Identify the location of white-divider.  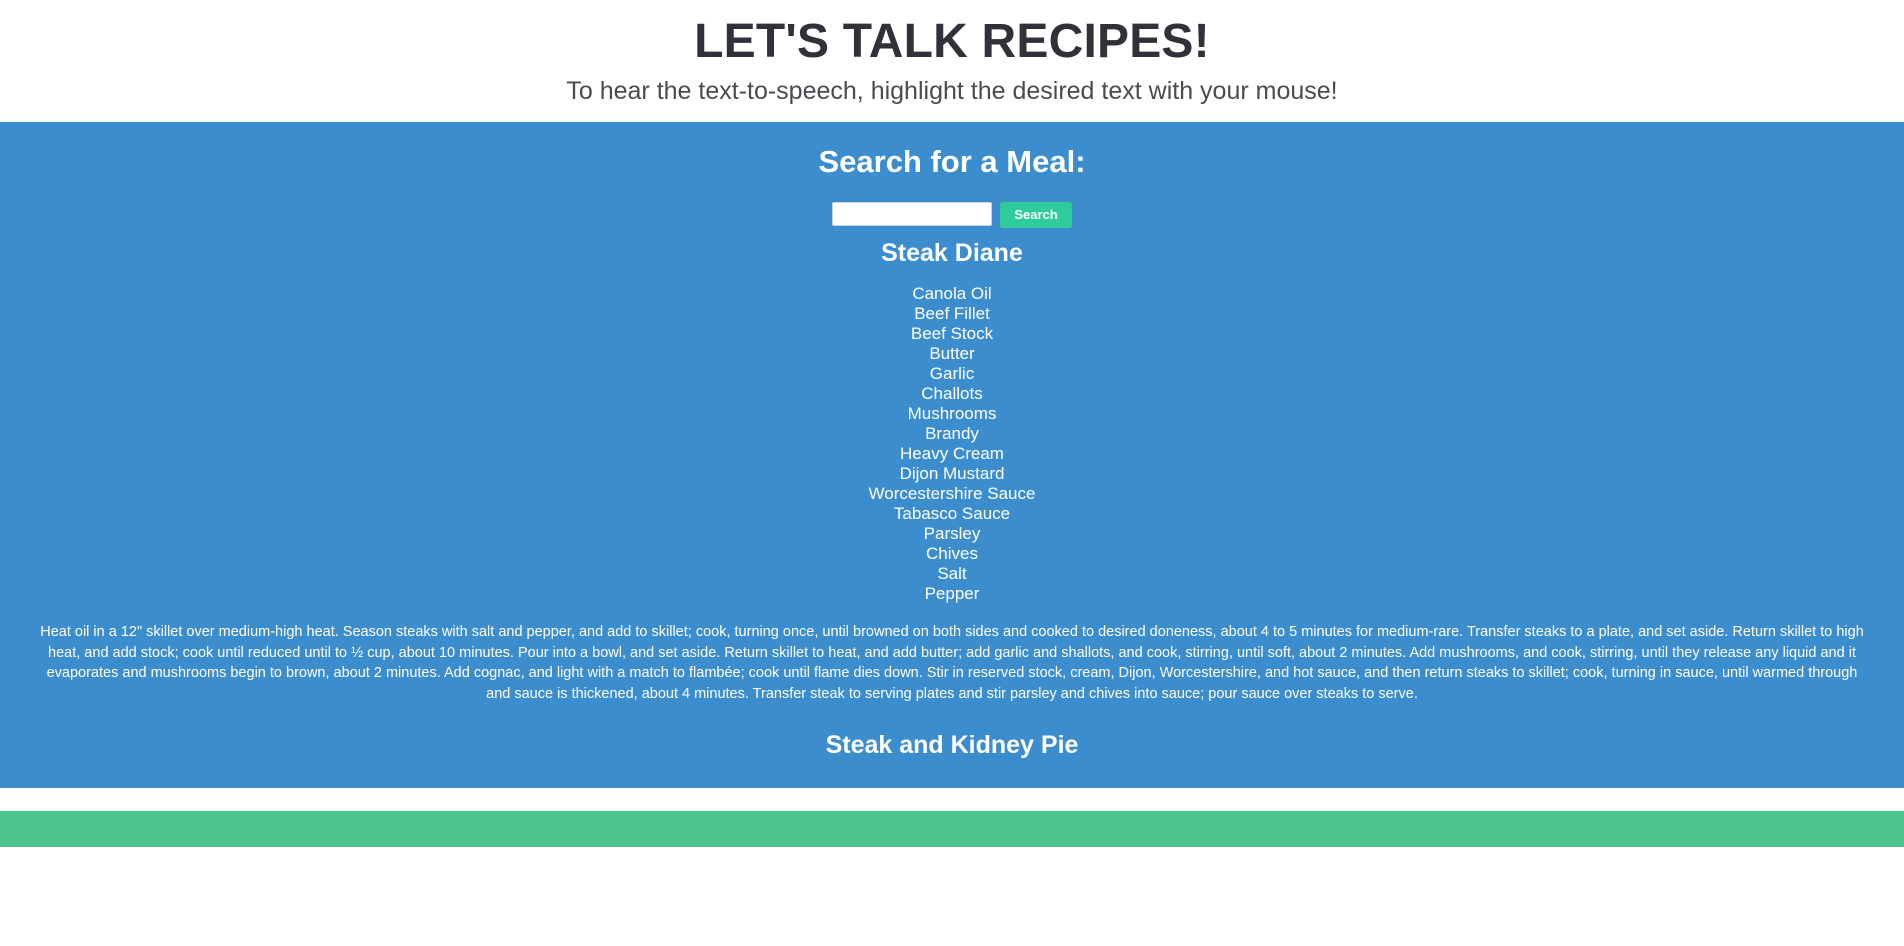
(952, 799).